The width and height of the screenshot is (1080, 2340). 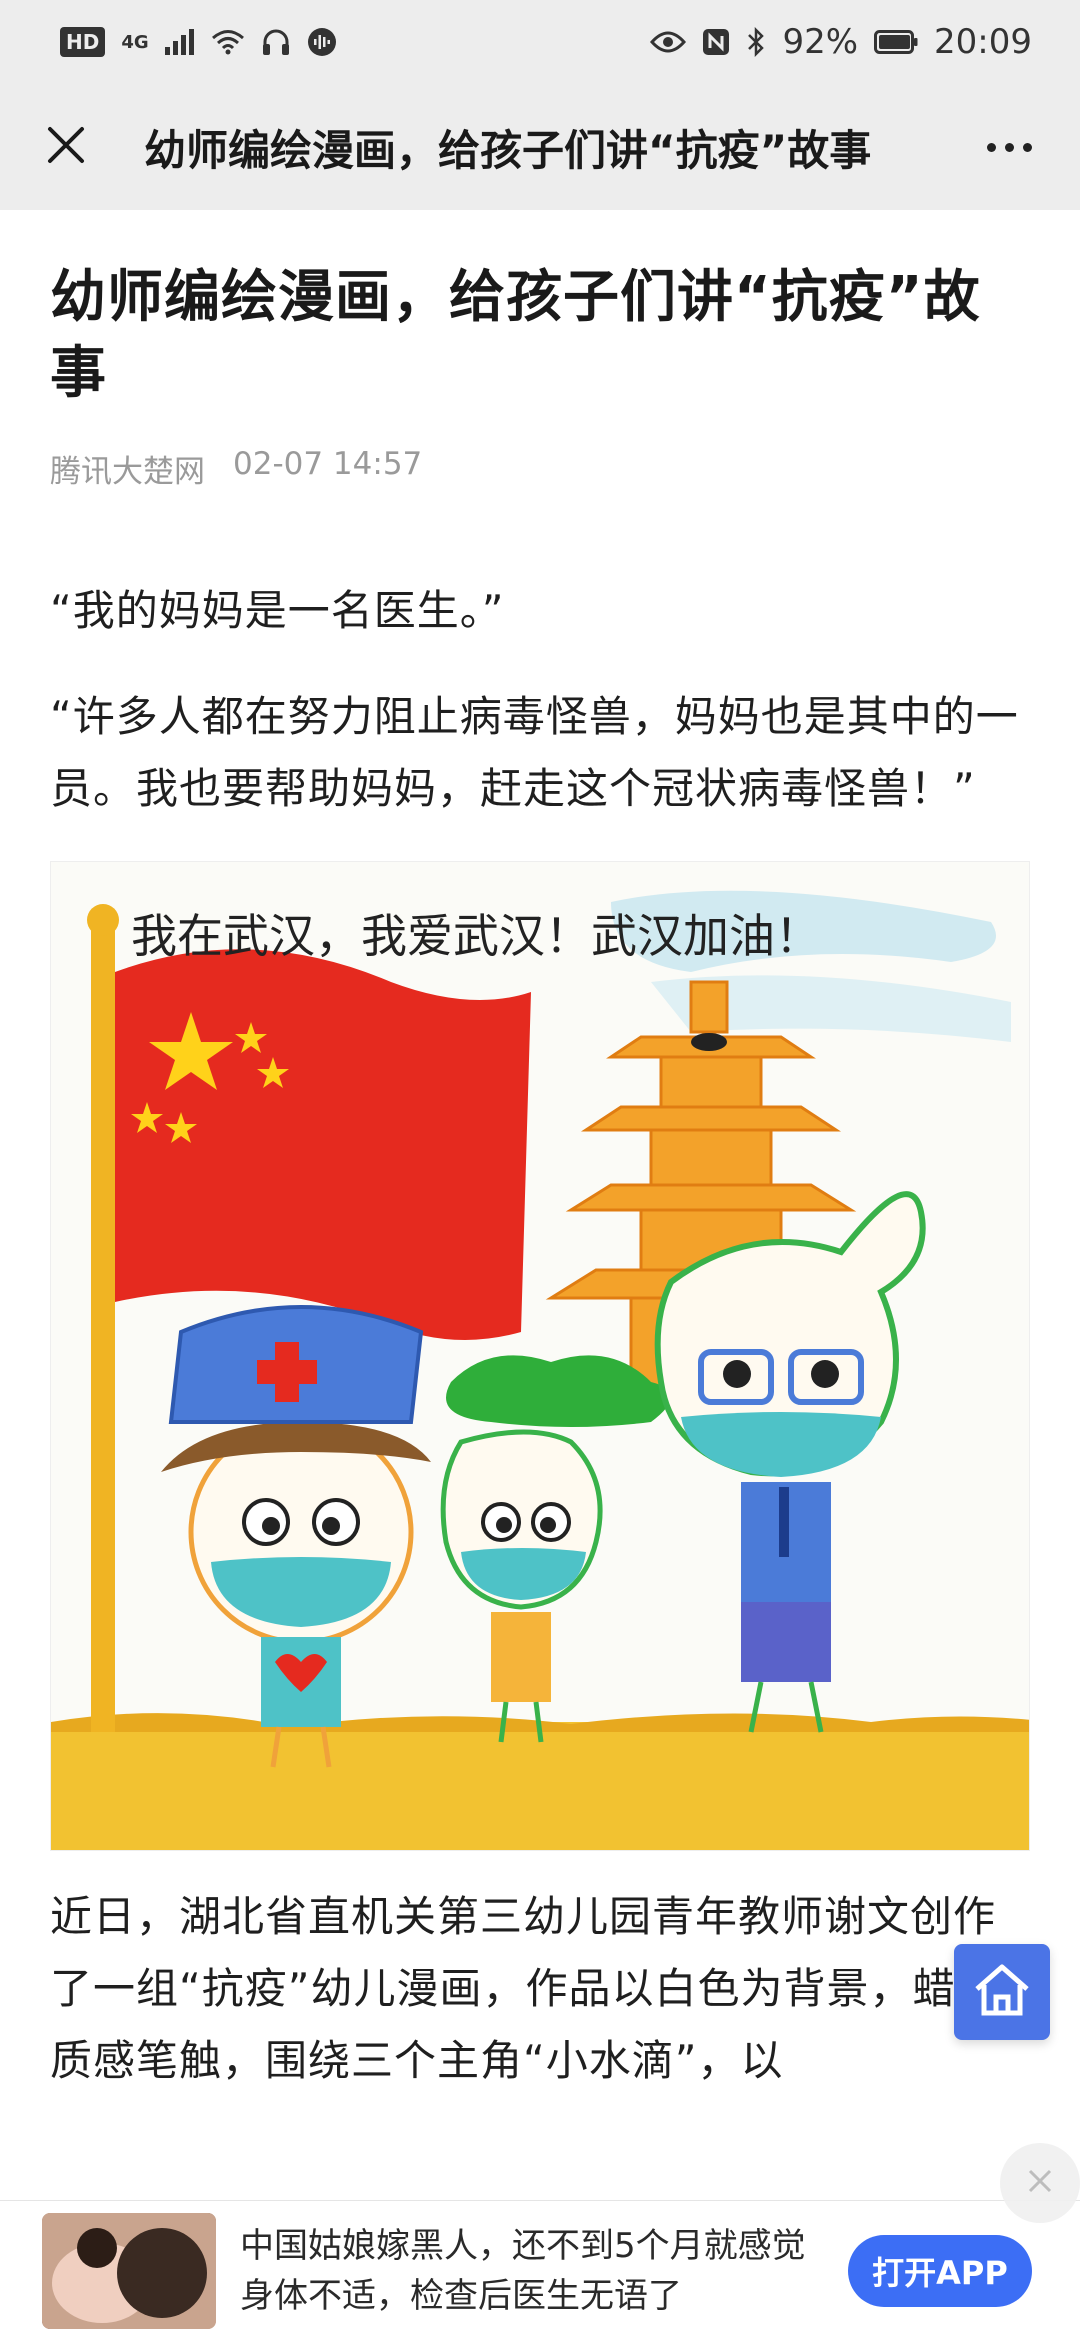 I want to click on status-right: 92% 20:09, so click(x=841, y=42).